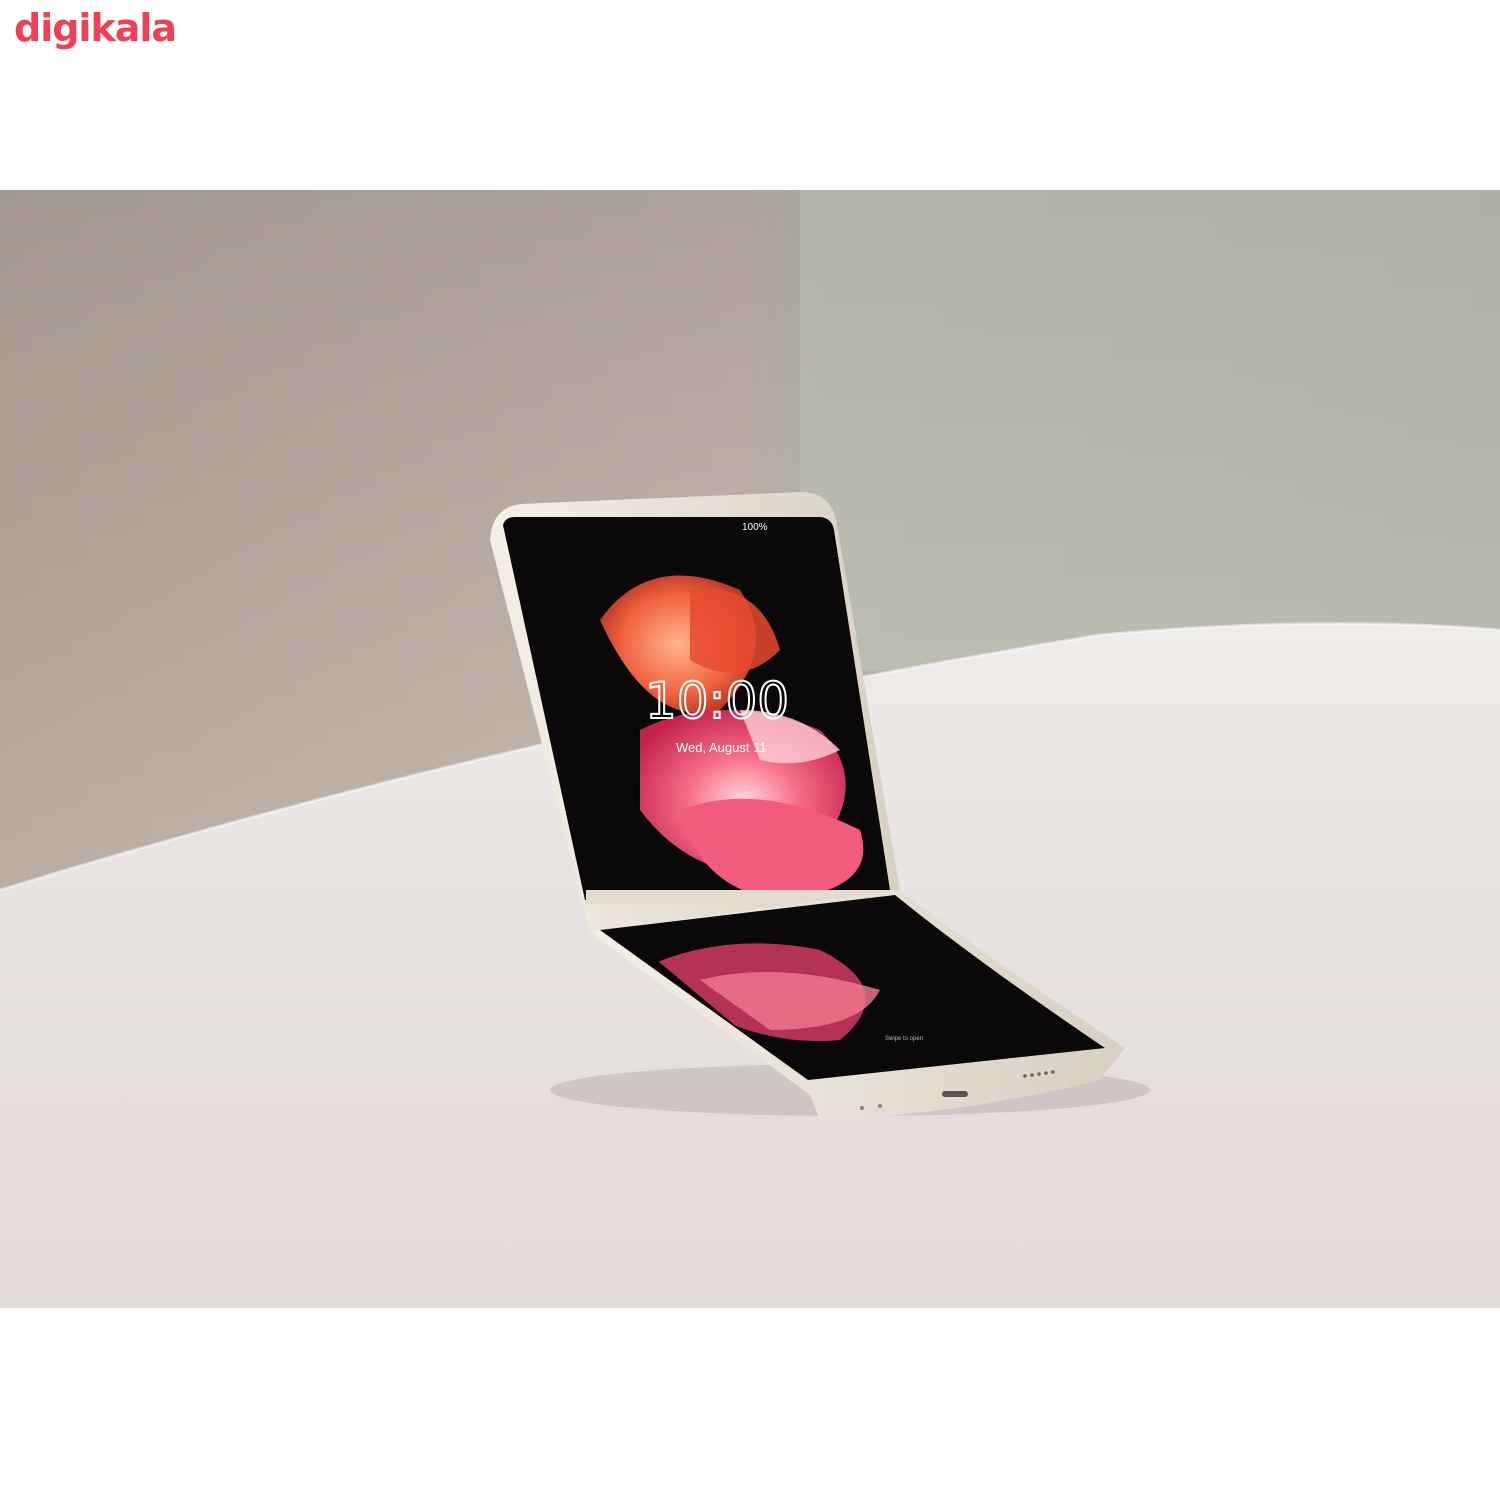 The image size is (1500, 1500). I want to click on lock-screen-time: 10:00, so click(717, 701).